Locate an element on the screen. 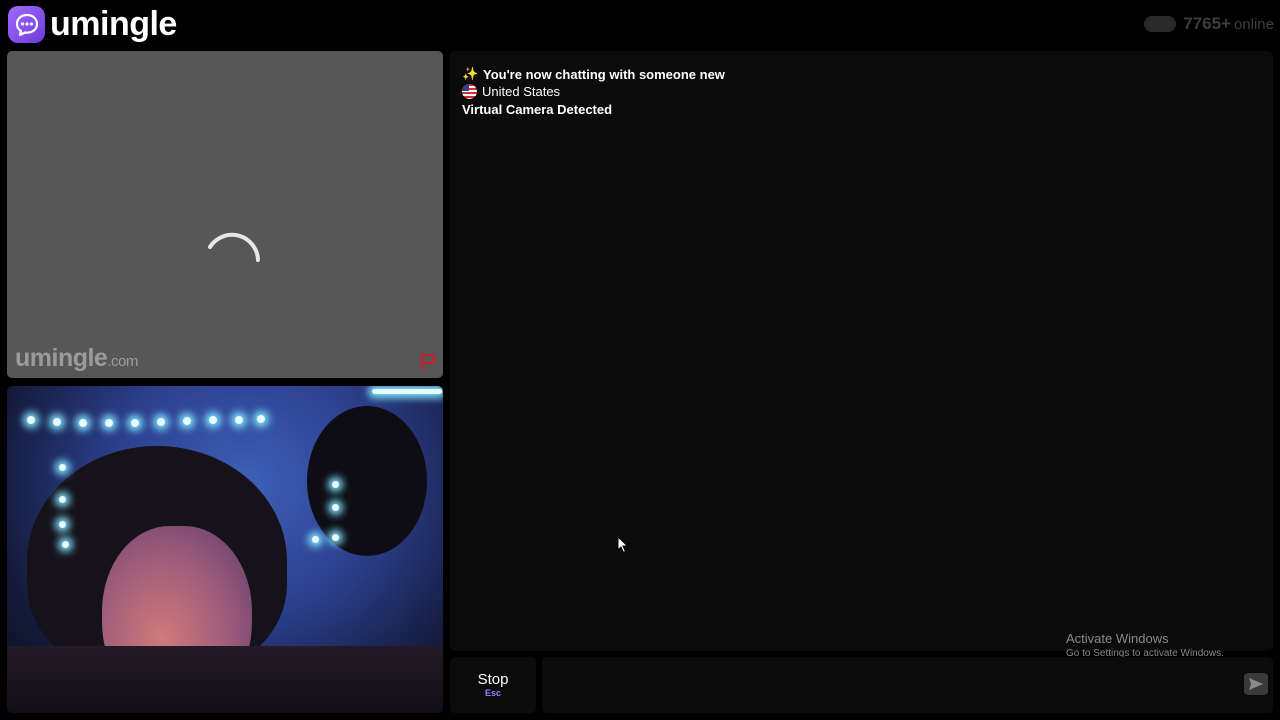 The height and width of the screenshot is (720, 1280). stop-label: Stop is located at coordinates (493, 679).